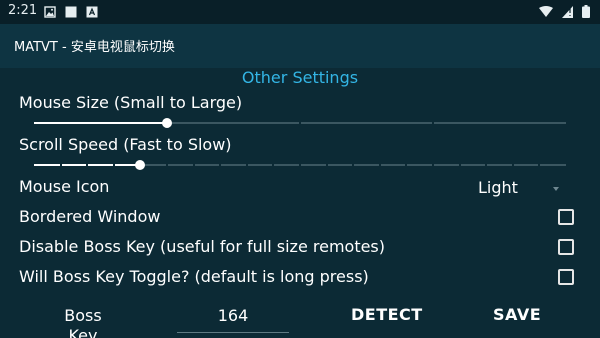 This screenshot has width=600, height=338. I want to click on mouse-icon-label: Mouse Icon, so click(64, 186).